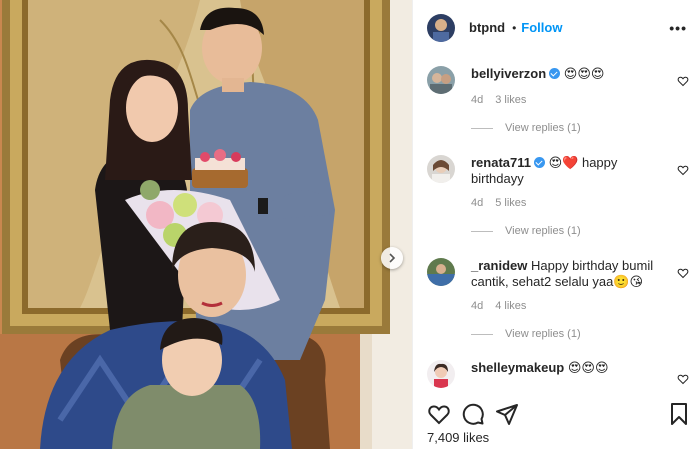  I want to click on comment-body: bellyiverzon 😍😍😍, so click(571, 74).